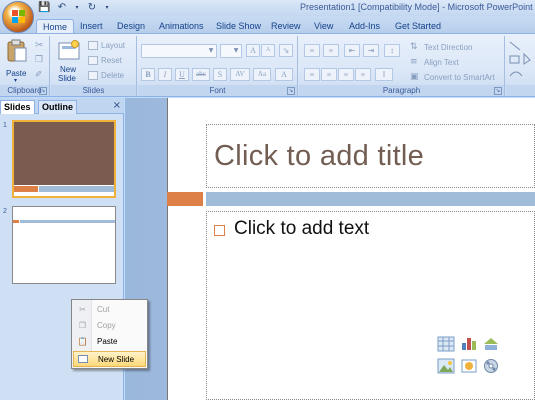 The height and width of the screenshot is (400, 535). What do you see at coordinates (491, 366) in the screenshot?
I see `insert-media-icon` at bounding box center [491, 366].